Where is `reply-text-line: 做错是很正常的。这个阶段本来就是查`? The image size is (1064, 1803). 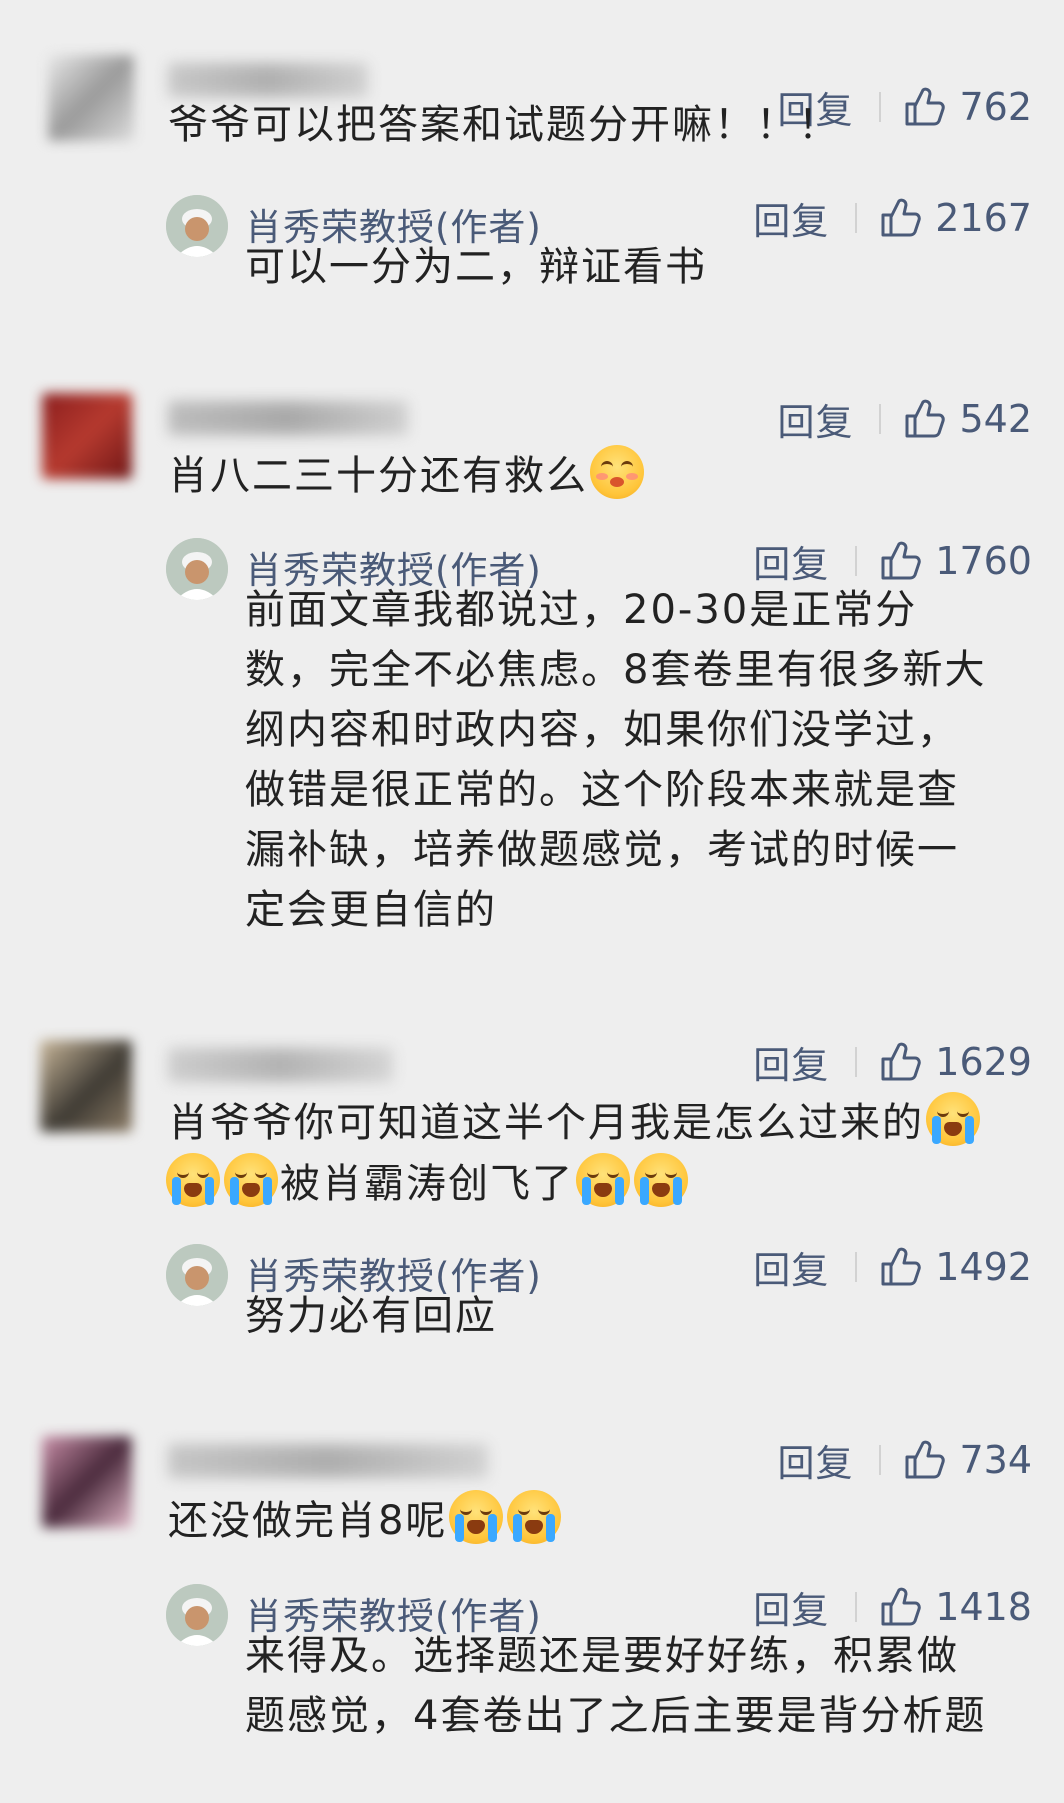
reply-text-line: 做错是很正常的。这个阶段本来就是查 is located at coordinates (602, 790).